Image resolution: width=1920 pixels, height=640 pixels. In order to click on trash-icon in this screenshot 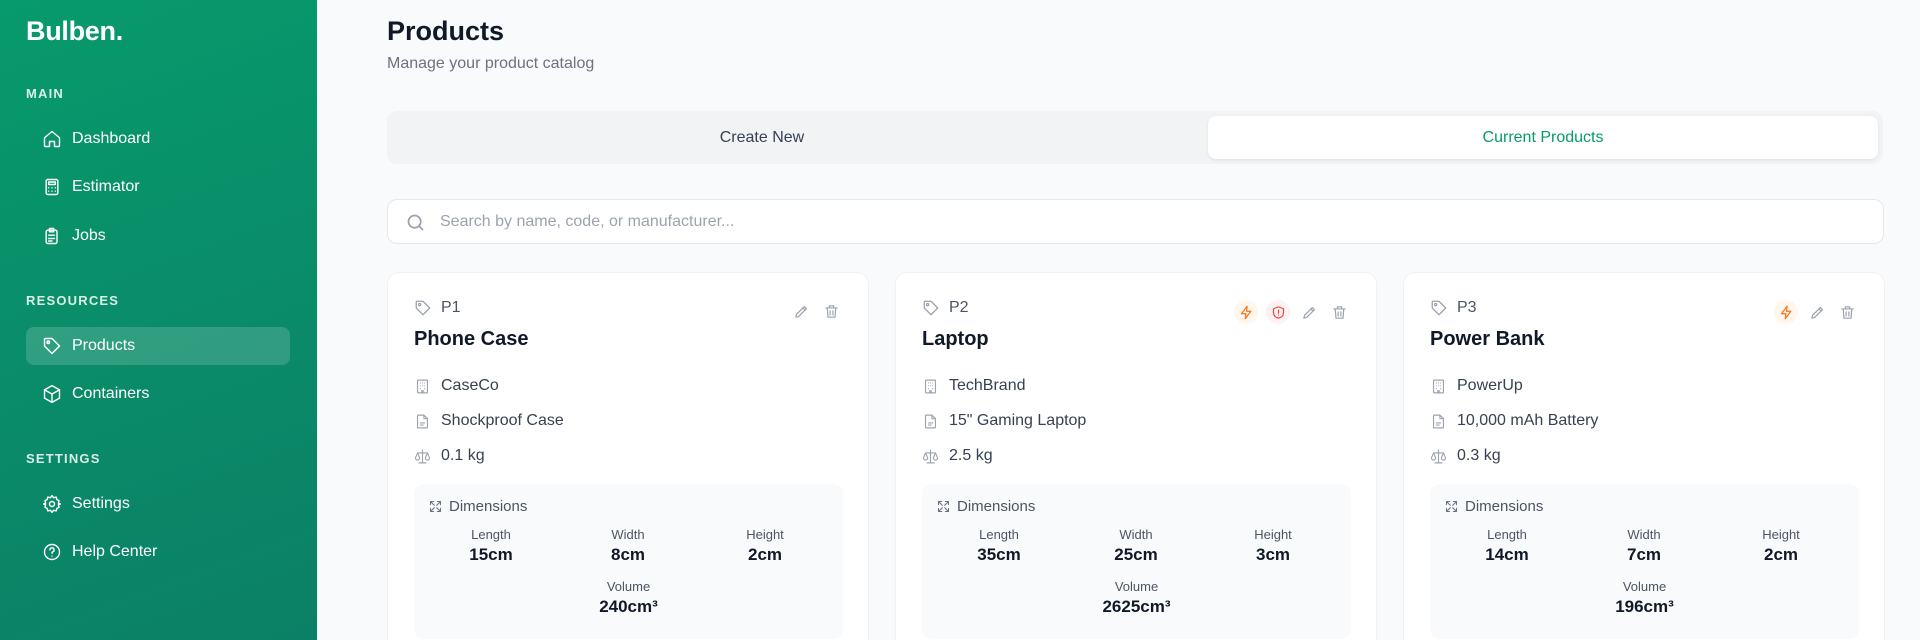, I will do `click(1847, 312)`.